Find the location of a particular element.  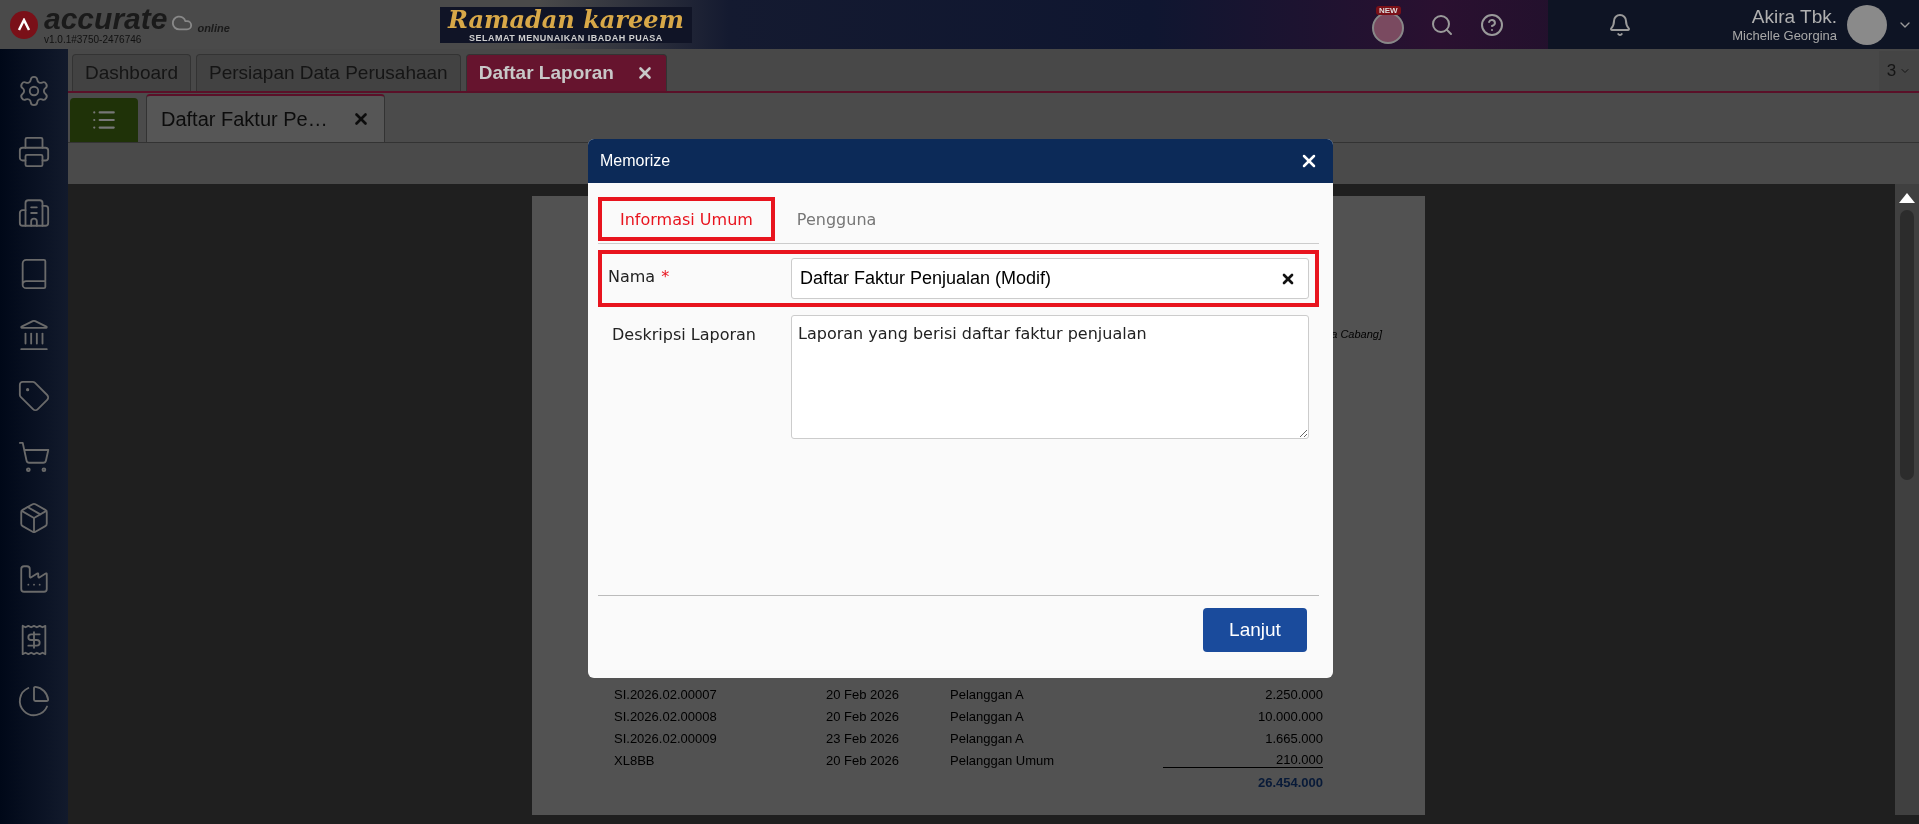

invoice-amount: 2.250.000 is located at coordinates (1293, 694).